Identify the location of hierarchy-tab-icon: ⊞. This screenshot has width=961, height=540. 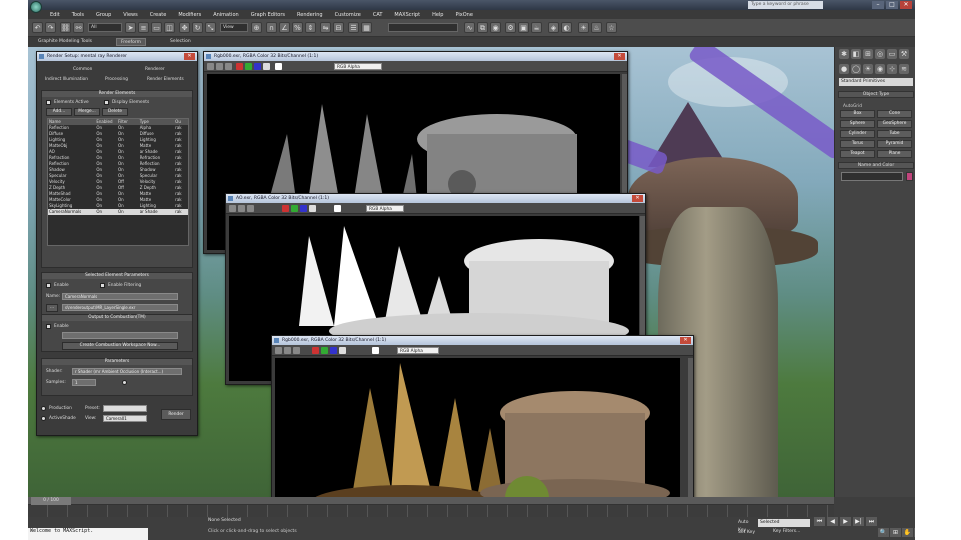
(868, 54).